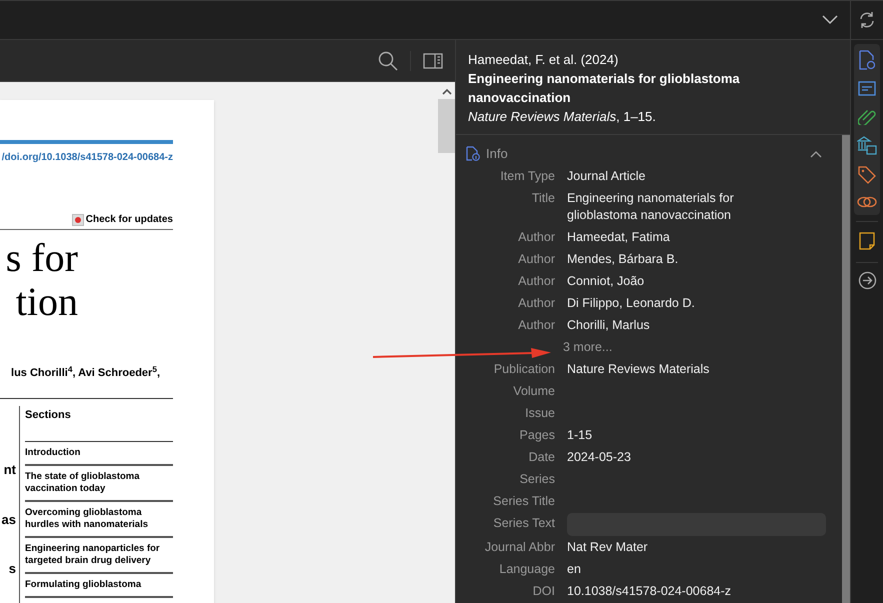 This screenshot has width=883, height=603. Describe the element at coordinates (99, 556) in the screenshot. I see `section-link: Engineering nanoparticles for targeted brain drug delivery` at that location.